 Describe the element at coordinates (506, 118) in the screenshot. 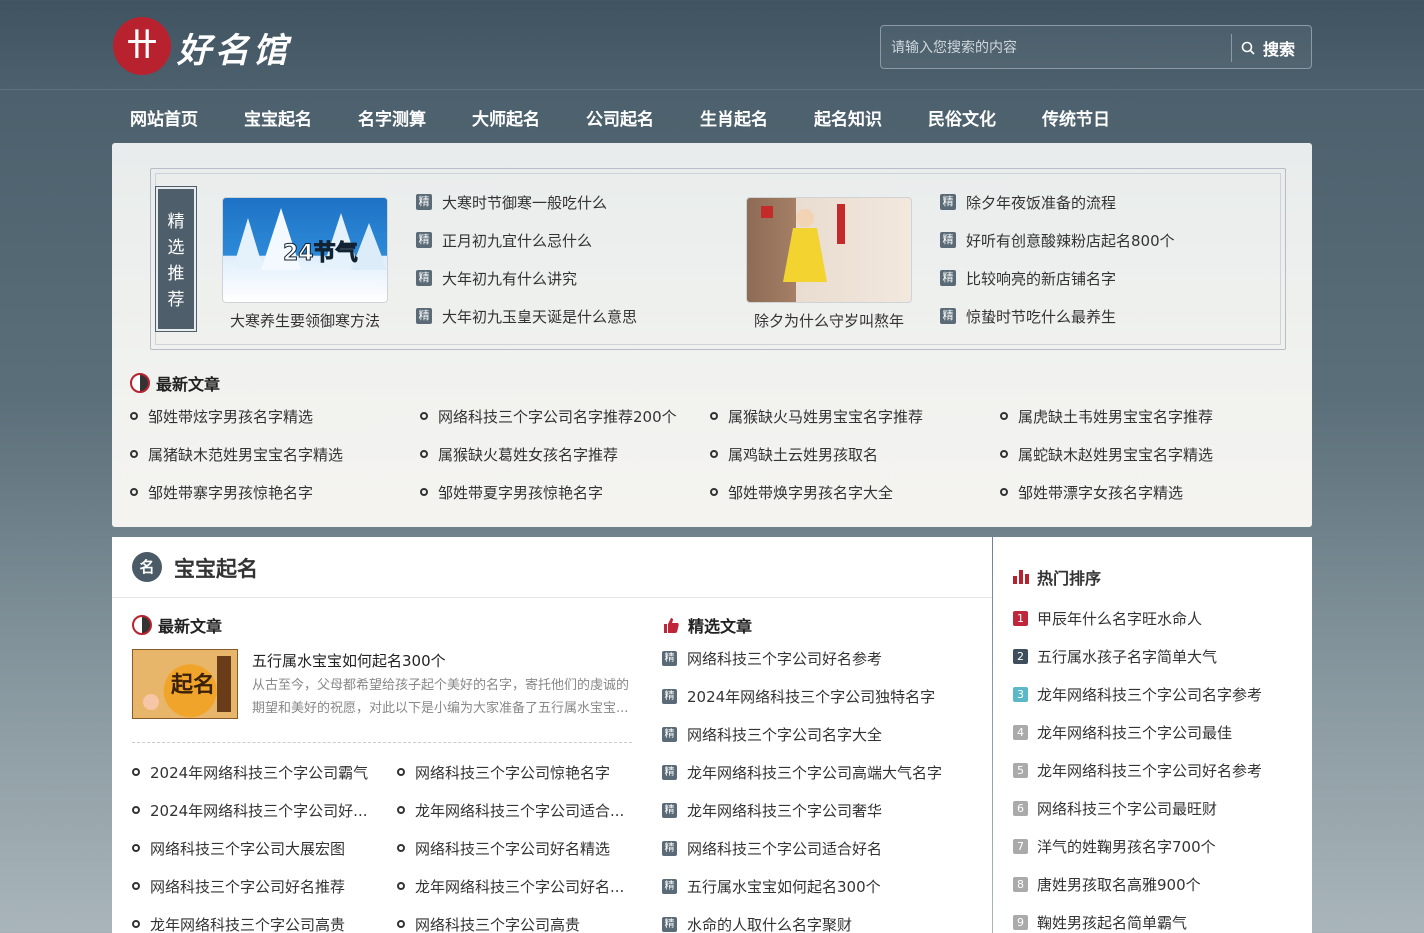

I see `nav-item-master-naming: 大师起名` at that location.